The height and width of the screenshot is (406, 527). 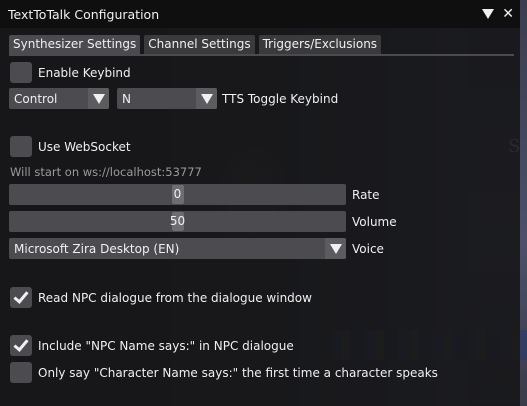 I want to click on volume-slider: 50, so click(x=177, y=221).